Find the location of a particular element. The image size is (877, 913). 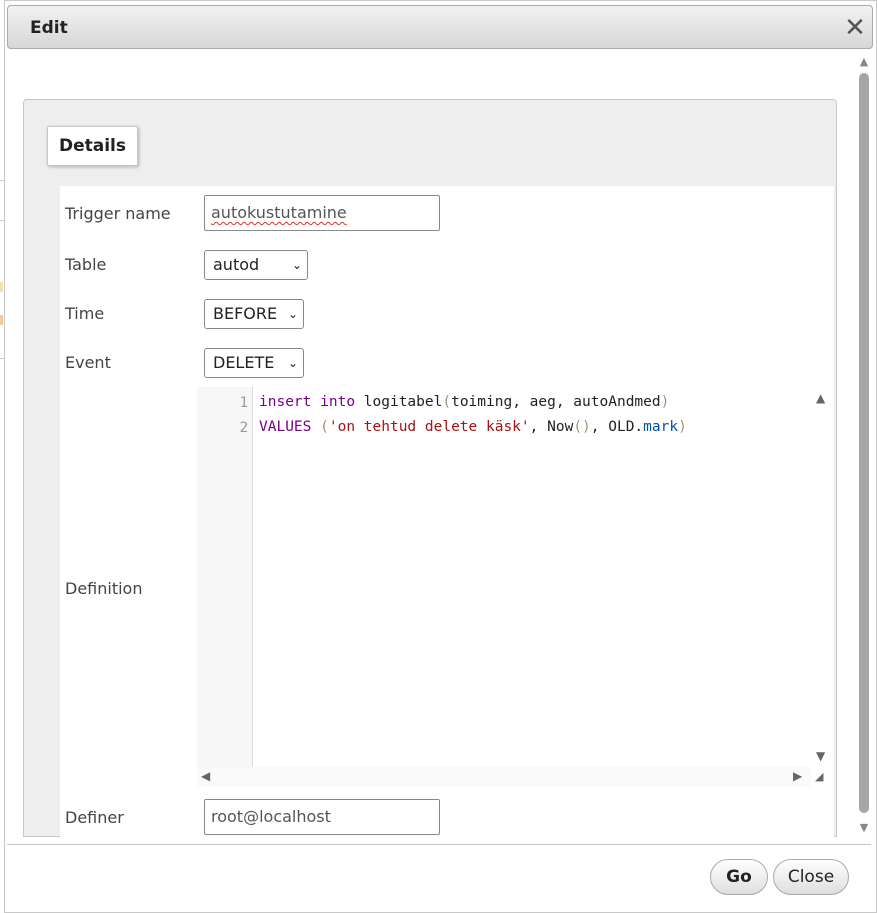

dialog-scrollbar: ▲ ▼ is located at coordinates (864, 445).